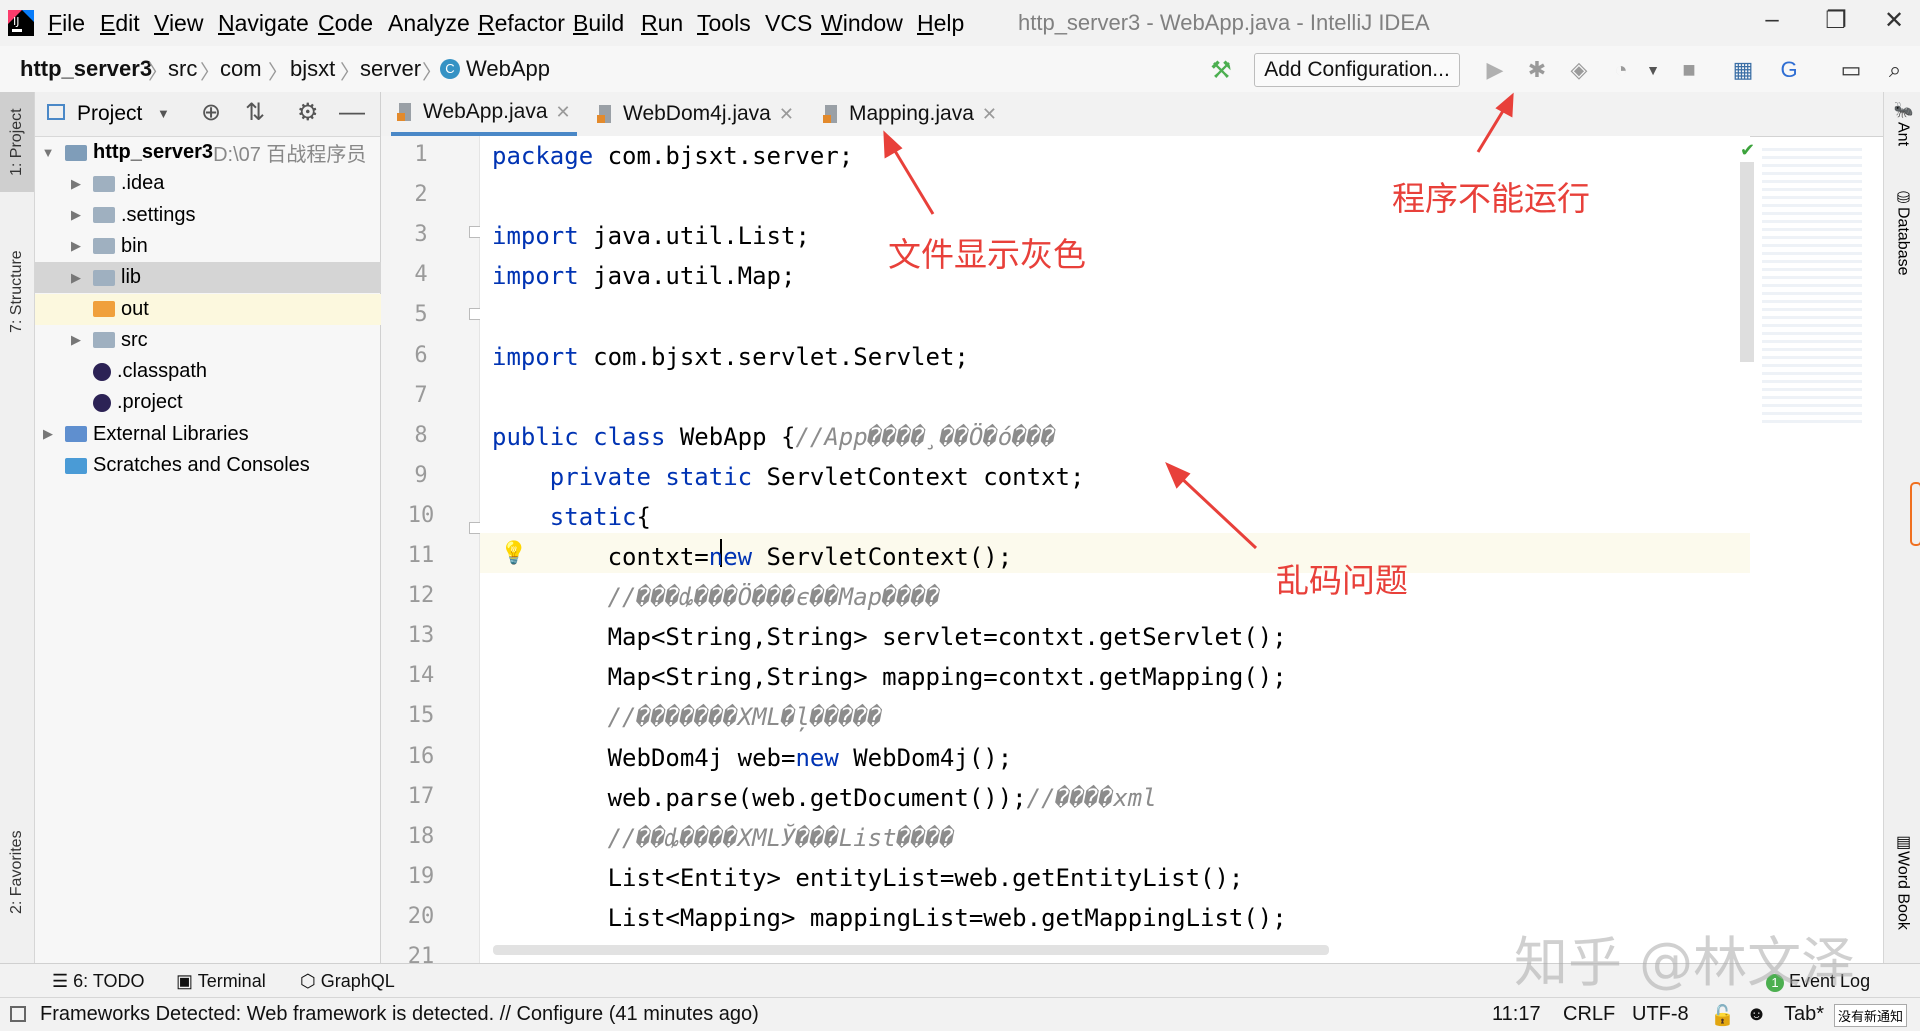 Image resolution: width=1920 pixels, height=1031 pixels. What do you see at coordinates (1685, 962) in the screenshot?
I see `watermark: 知乎 @林文泽` at bounding box center [1685, 962].